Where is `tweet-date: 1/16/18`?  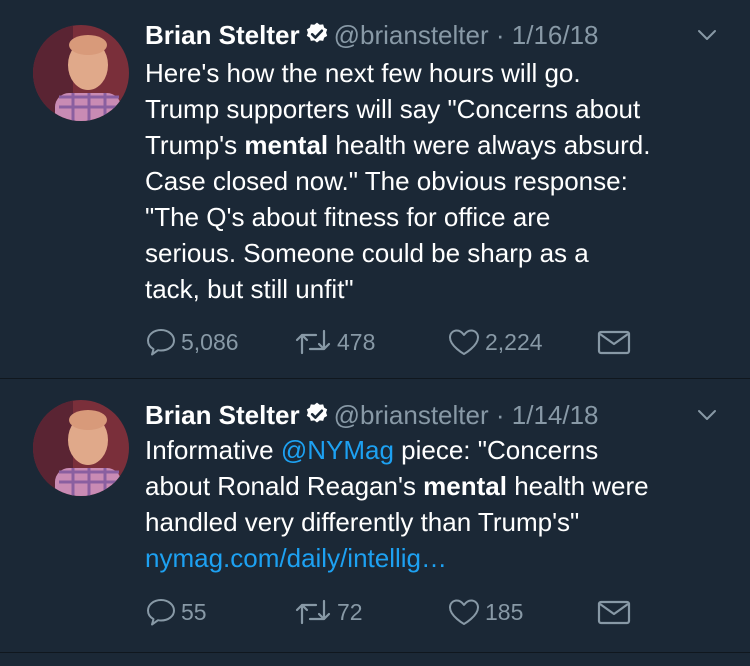 tweet-date: 1/16/18 is located at coordinates (555, 35).